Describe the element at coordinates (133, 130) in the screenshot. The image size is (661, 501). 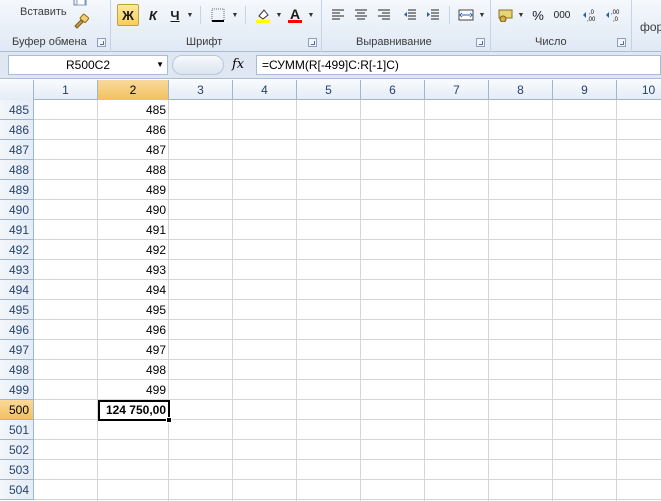
I see `cell-value: 486` at that location.